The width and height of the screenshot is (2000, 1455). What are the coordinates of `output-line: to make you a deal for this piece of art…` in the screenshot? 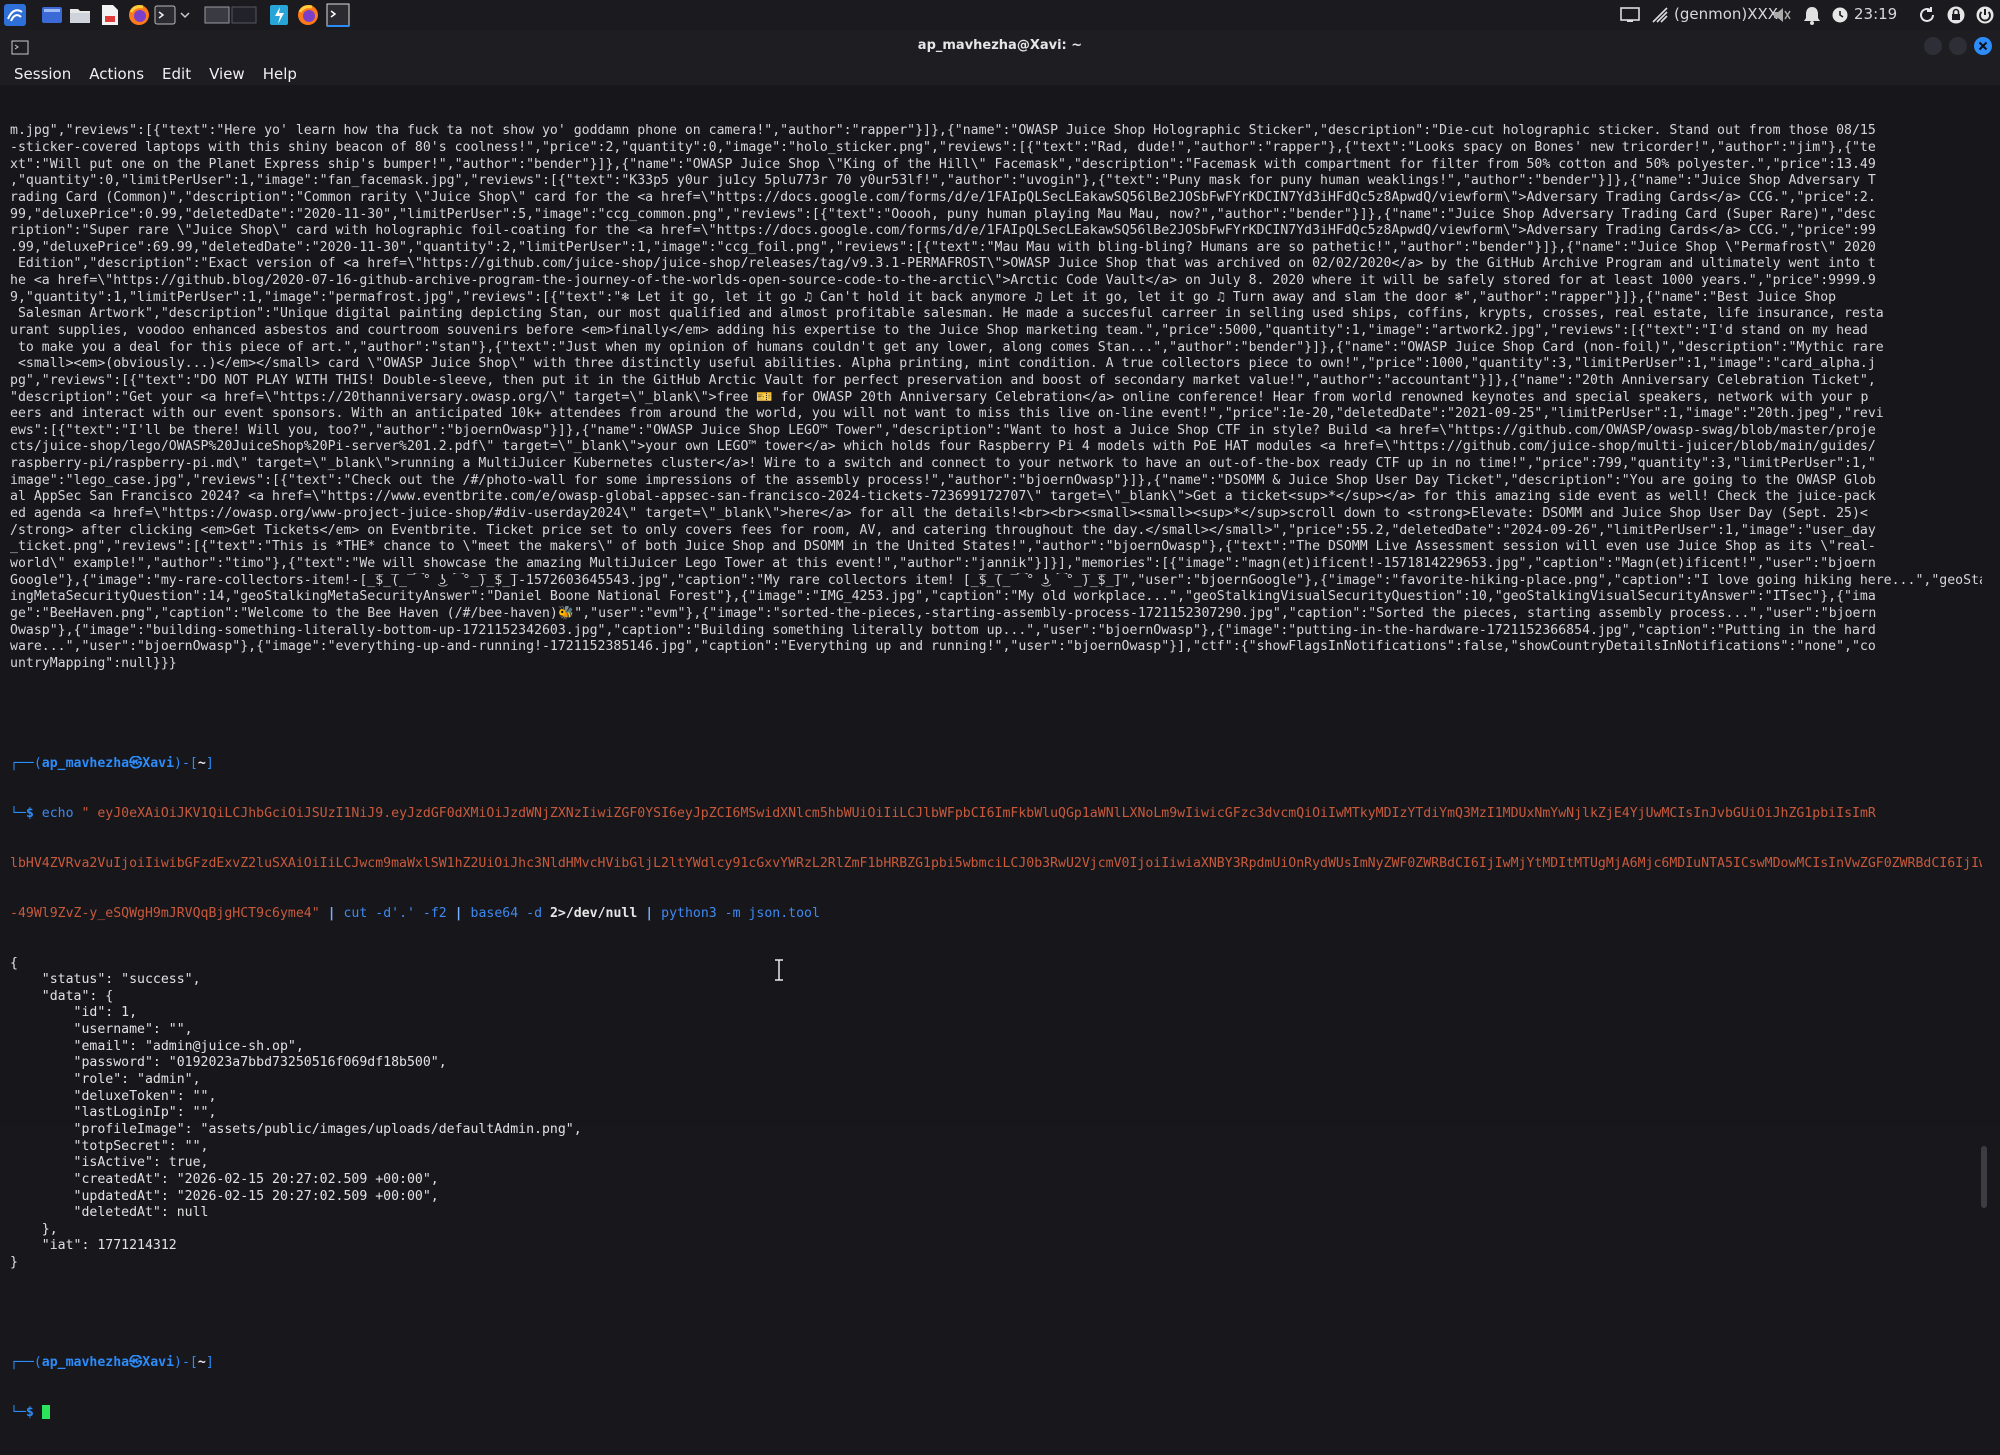 It's located at (947, 347).